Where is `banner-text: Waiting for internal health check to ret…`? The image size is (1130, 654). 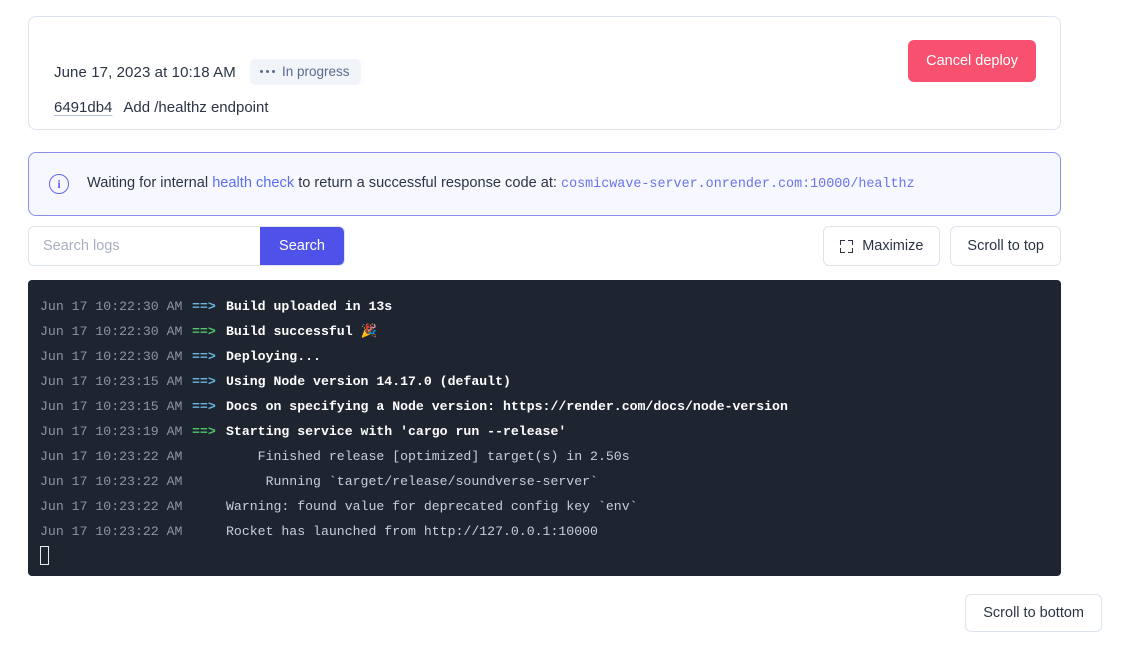
banner-text: Waiting for internal health check to ret… is located at coordinates (501, 183).